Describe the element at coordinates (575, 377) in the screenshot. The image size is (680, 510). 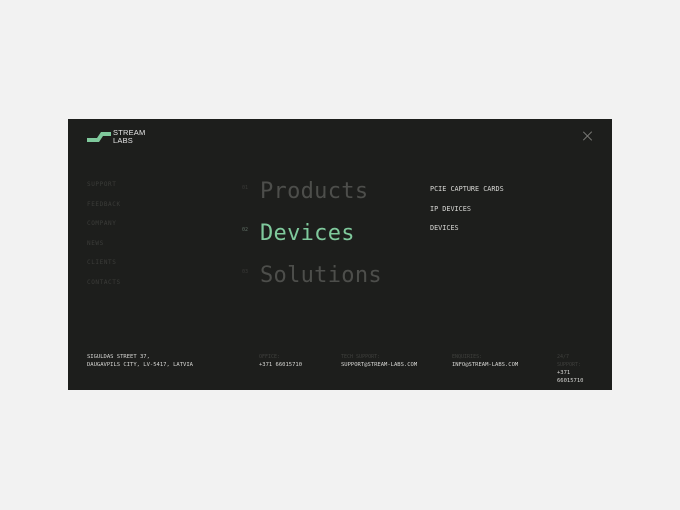
I see `support-phone-link: +371 66015710` at that location.